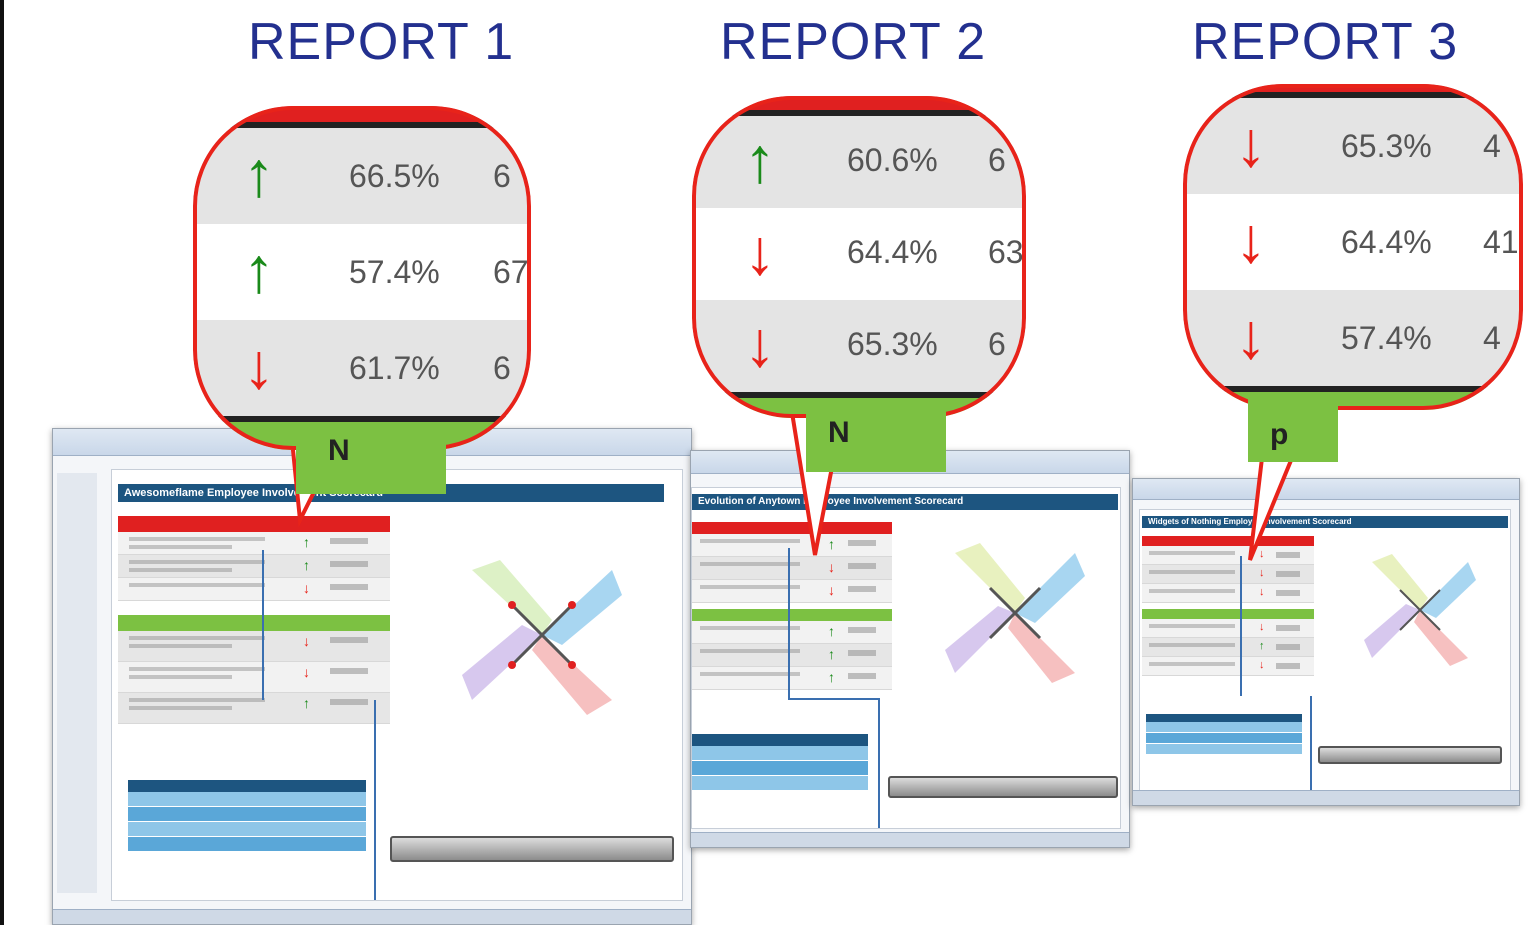 This screenshot has height=925, width=1538. I want to click on callout-2-footer-band: N, so click(876, 437).